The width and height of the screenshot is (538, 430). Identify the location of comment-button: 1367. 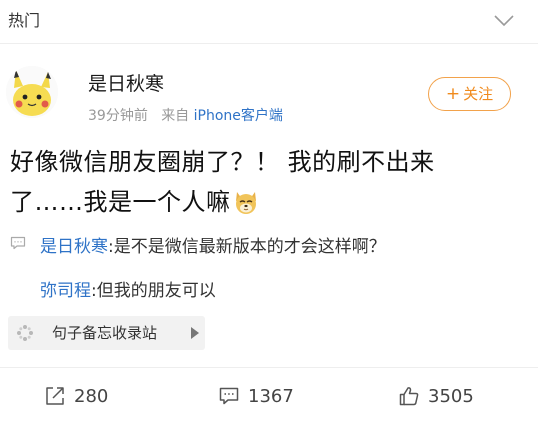
(256, 396).